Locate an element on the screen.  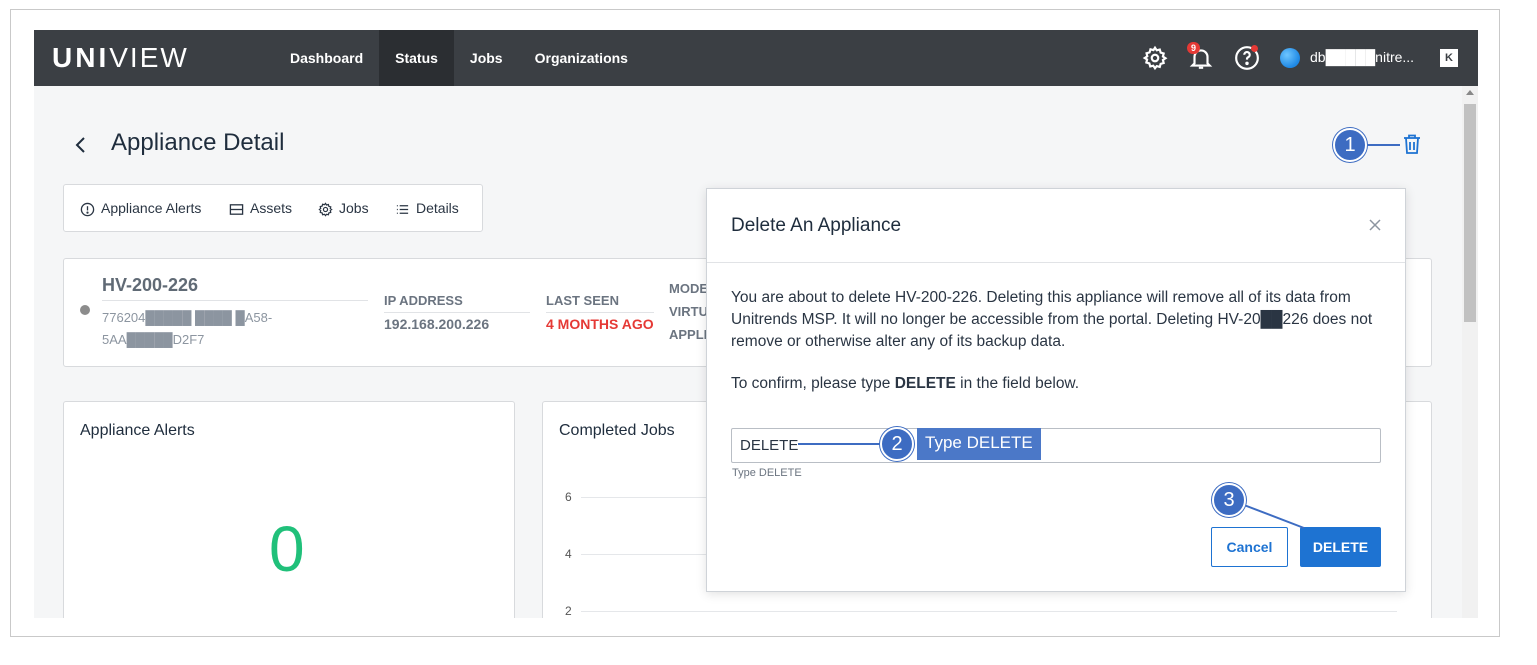
appliance-name: HV-200-226 is located at coordinates (150, 285).